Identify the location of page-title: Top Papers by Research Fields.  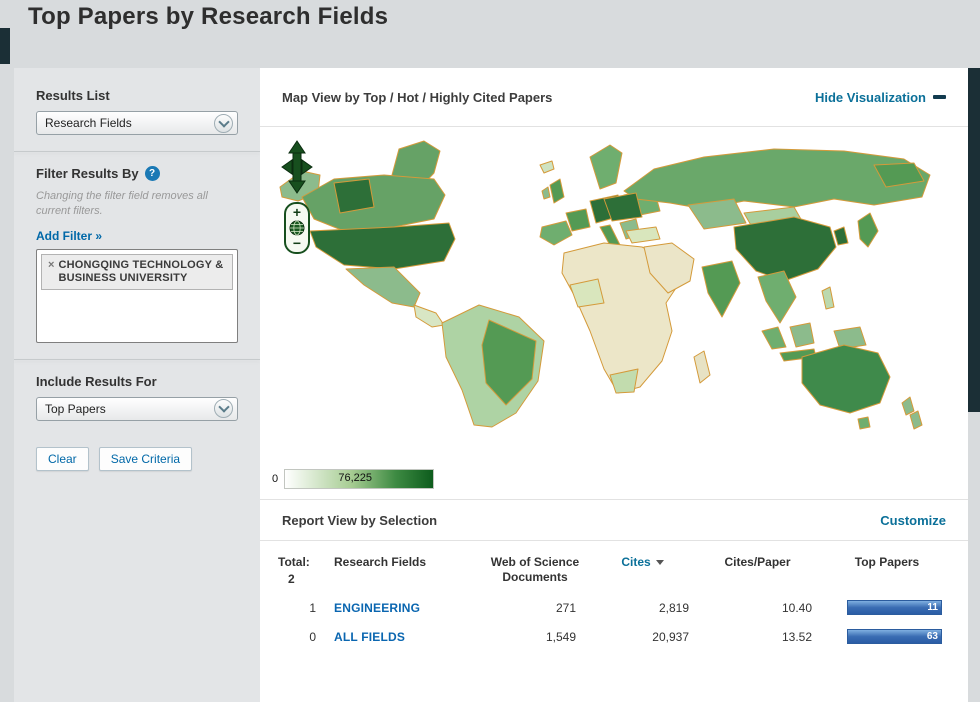
(208, 16).